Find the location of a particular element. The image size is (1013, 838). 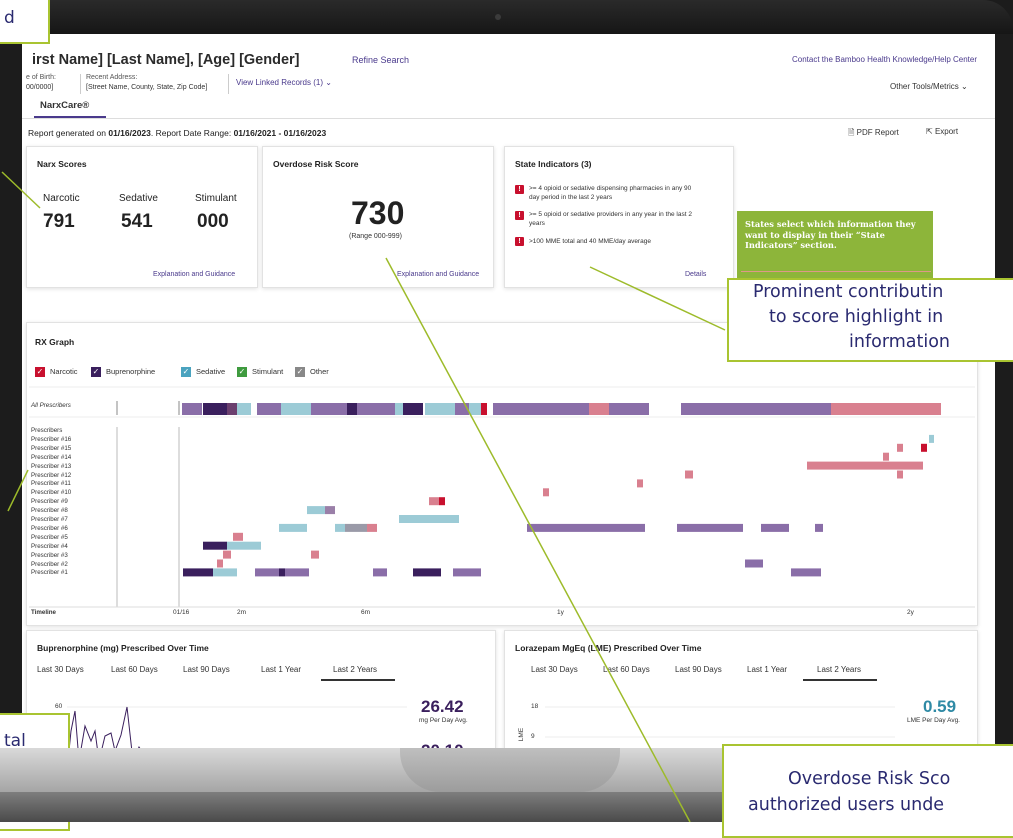

card-title: Narx Scores is located at coordinates (62, 164).